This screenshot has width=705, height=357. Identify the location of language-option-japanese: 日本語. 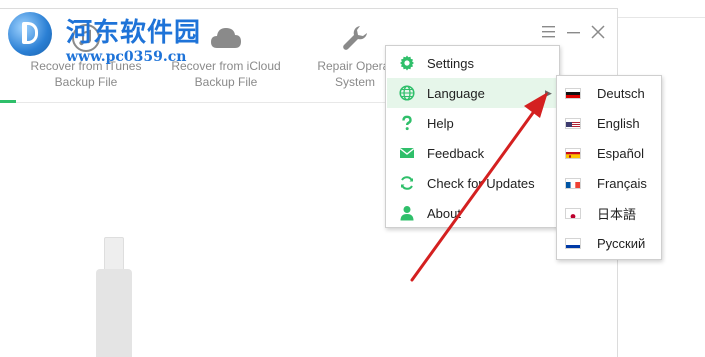
(610, 213).